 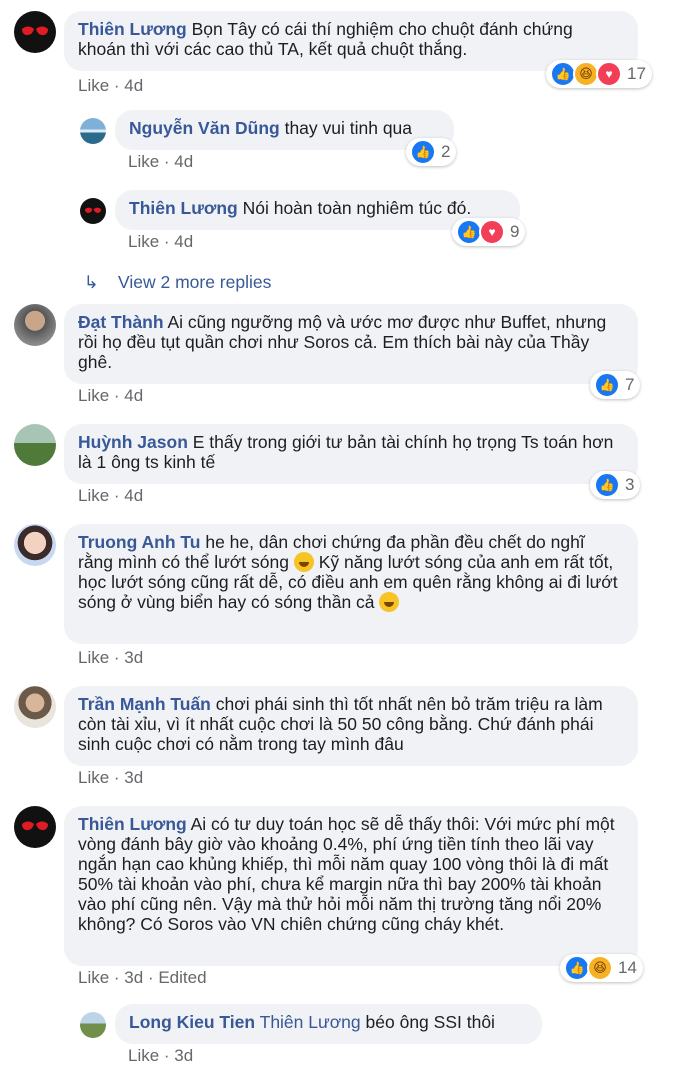 I want to click on comment-actions: Like · 3d · Edited, so click(x=142, y=978).